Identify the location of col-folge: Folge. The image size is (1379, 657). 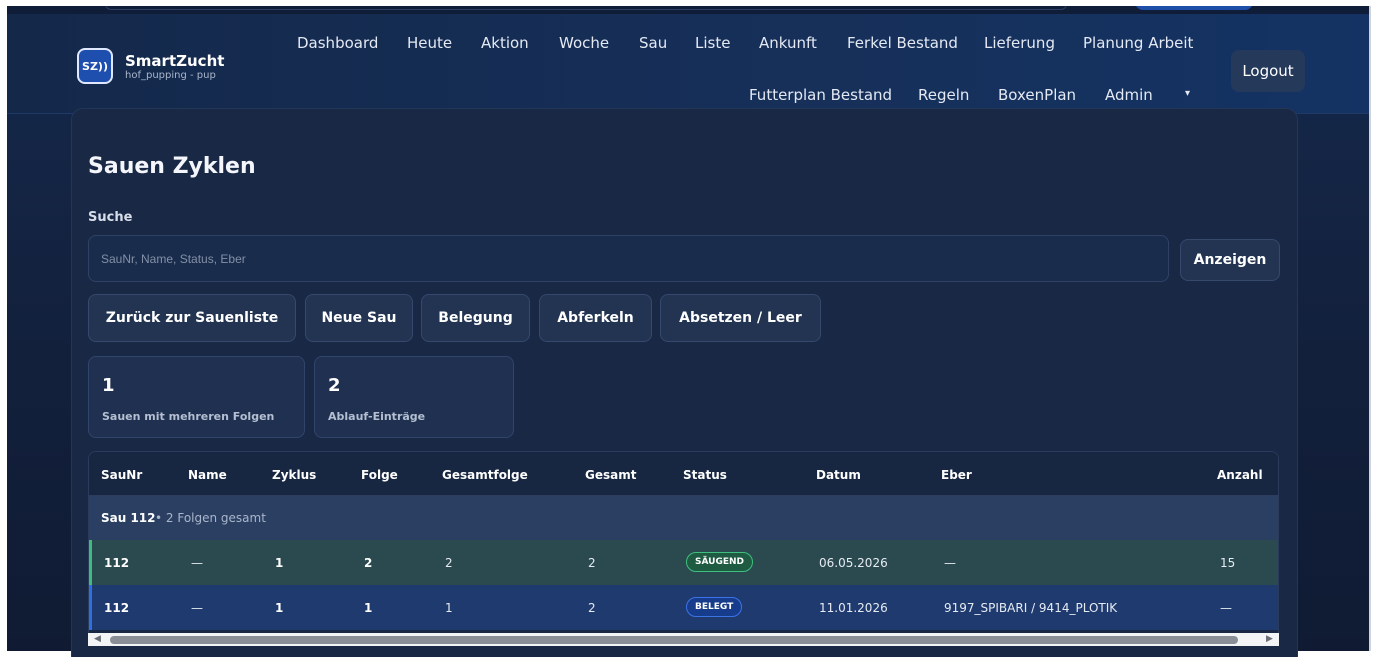
(379, 475).